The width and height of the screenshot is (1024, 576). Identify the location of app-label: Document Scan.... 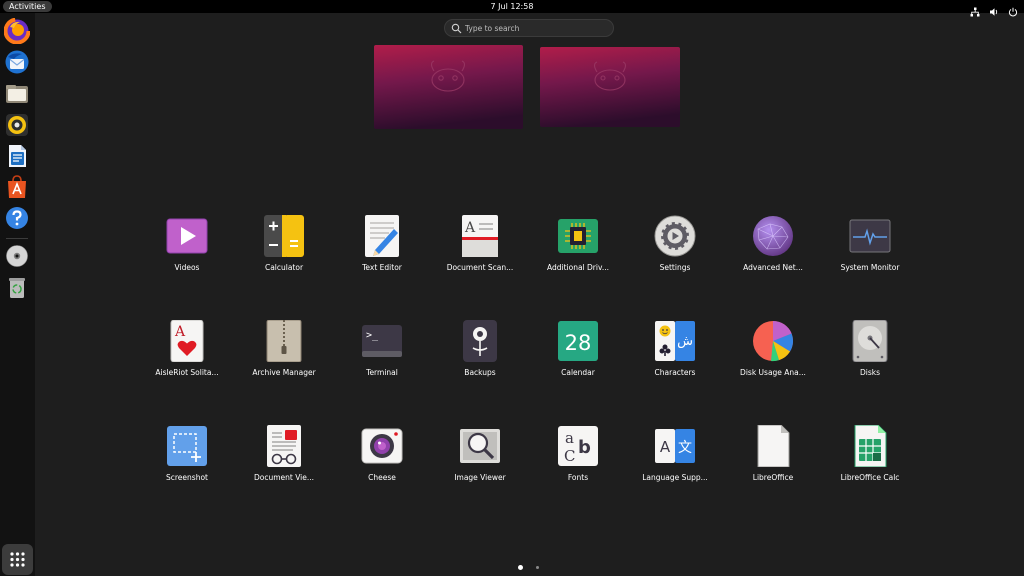
(480, 267).